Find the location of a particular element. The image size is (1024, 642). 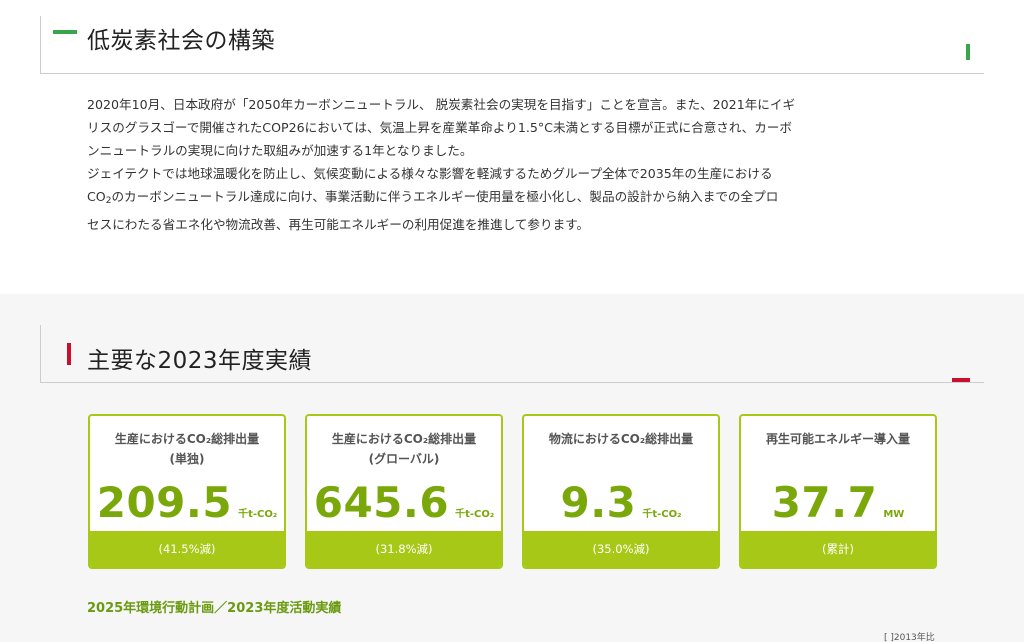

card-number: 37.7 is located at coordinates (824, 502).